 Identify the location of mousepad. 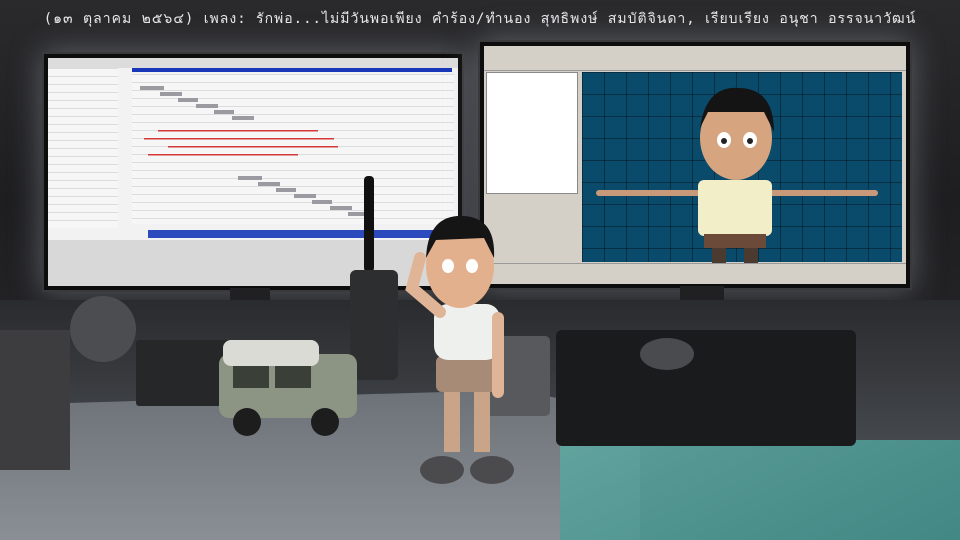
(706, 388).